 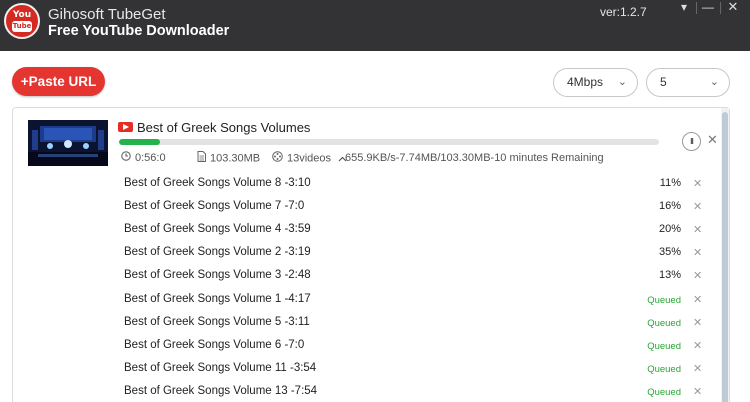 What do you see at coordinates (623, 12) in the screenshot?
I see `version-label: ver:1.2.7` at bounding box center [623, 12].